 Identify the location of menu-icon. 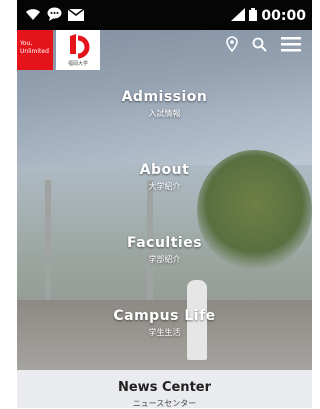
(291, 44).